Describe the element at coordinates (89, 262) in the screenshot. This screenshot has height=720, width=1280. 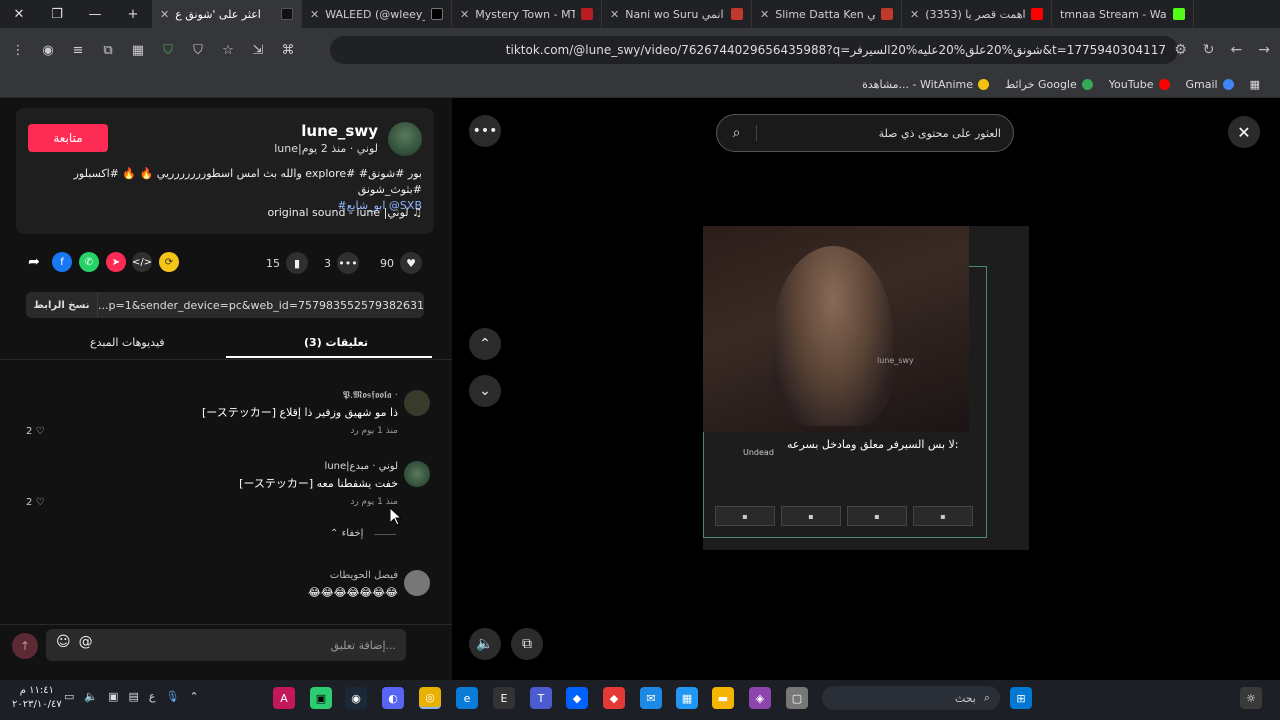
I see `whatsapp-icon: ✆` at that location.